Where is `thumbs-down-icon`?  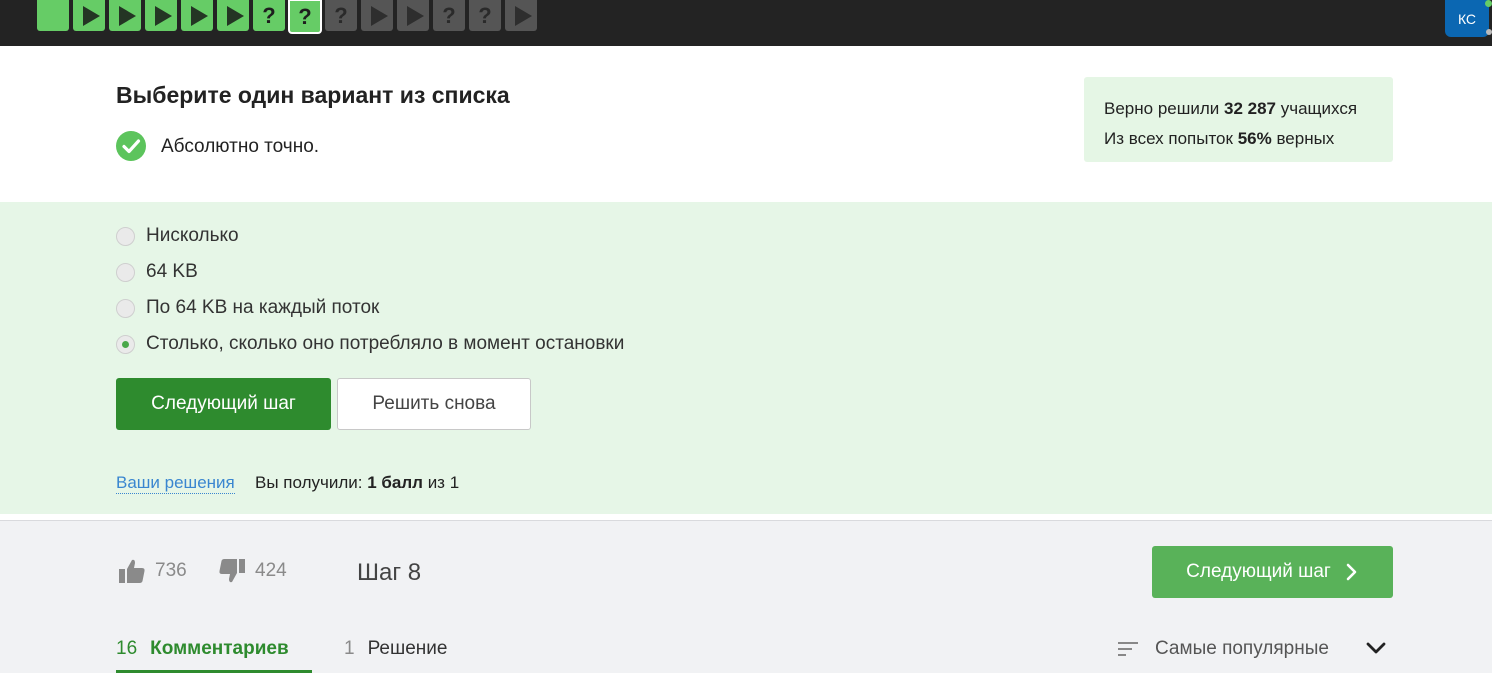 thumbs-down-icon is located at coordinates (232, 571).